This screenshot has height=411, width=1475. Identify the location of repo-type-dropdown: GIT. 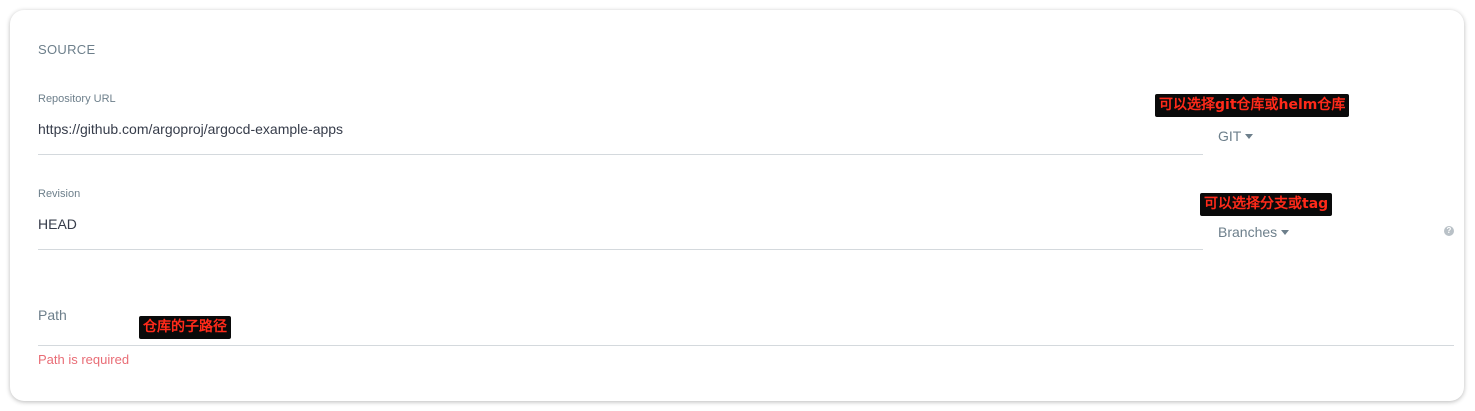
(1236, 136).